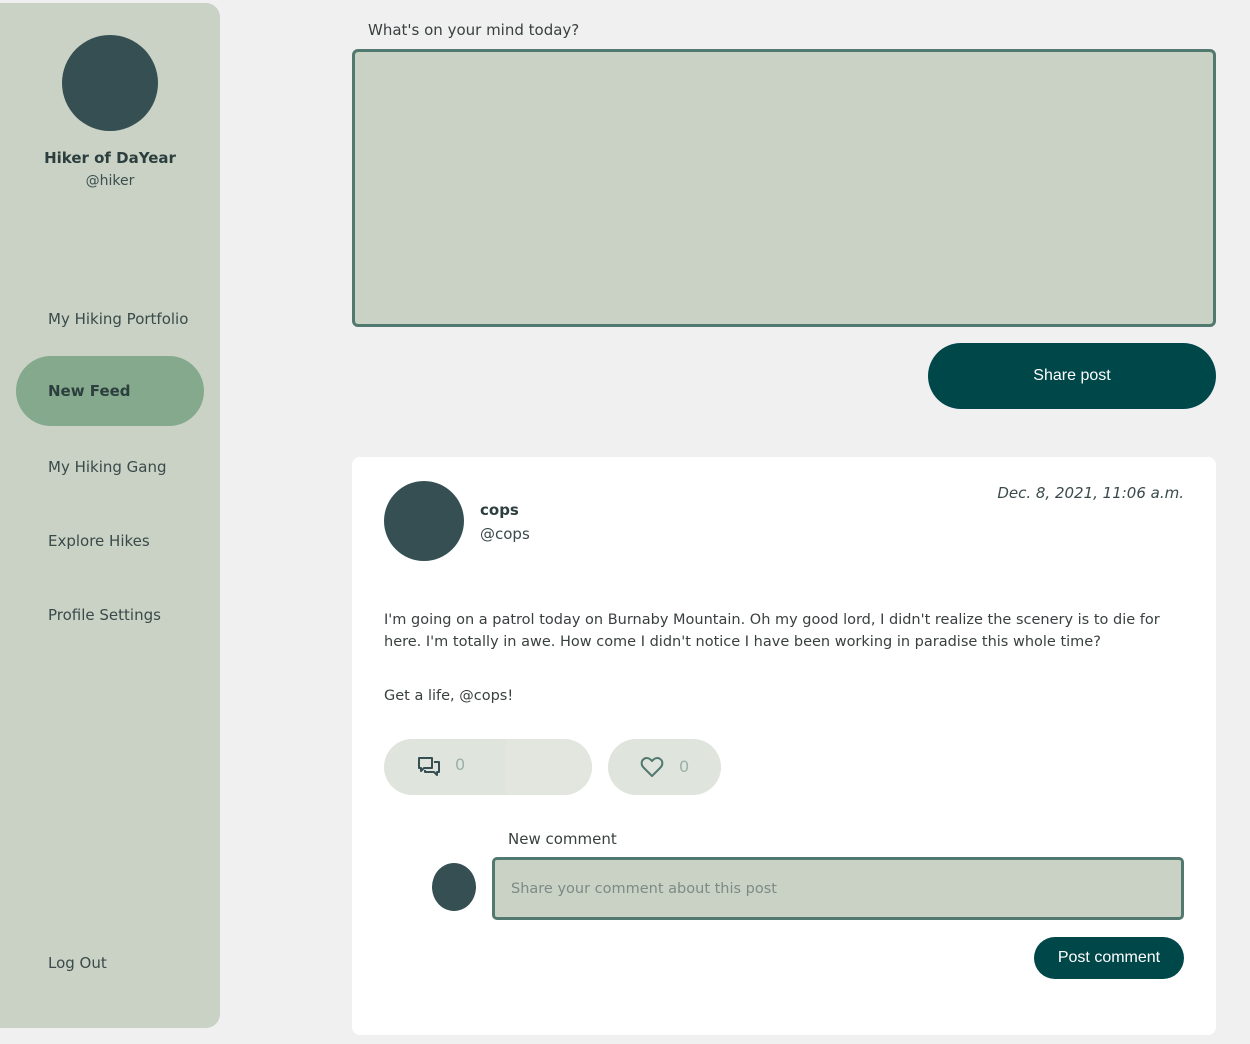 Image resolution: width=1250 pixels, height=1044 pixels. I want to click on sidebar-item-label: My Hiking Gang, so click(107, 467).